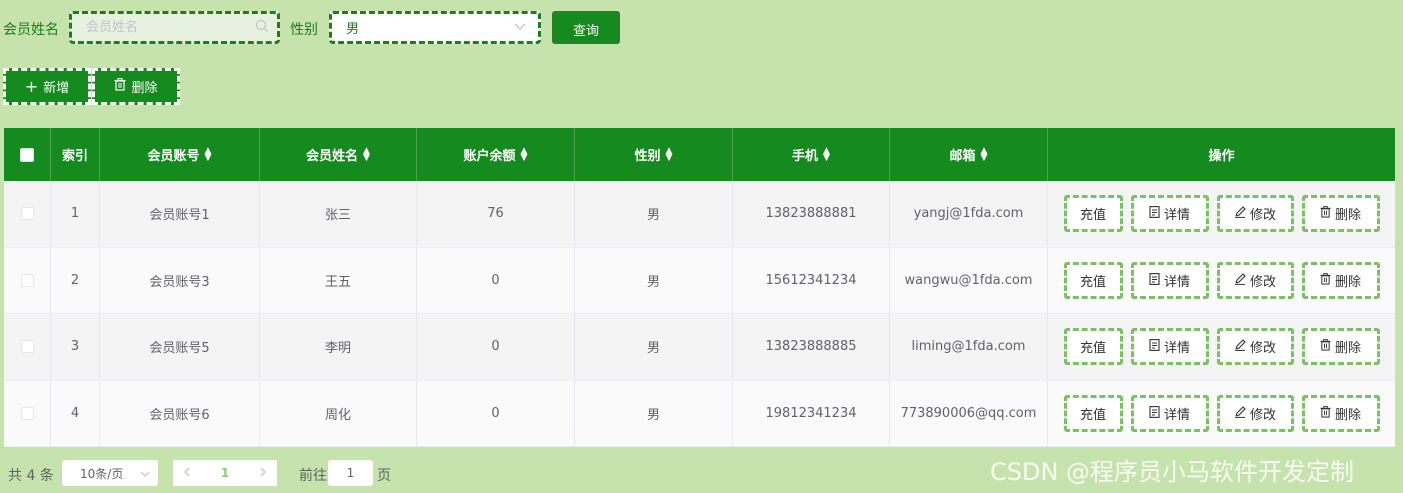 This screenshot has height=493, width=1403. I want to click on member-name-input-wrapper, so click(174, 27).